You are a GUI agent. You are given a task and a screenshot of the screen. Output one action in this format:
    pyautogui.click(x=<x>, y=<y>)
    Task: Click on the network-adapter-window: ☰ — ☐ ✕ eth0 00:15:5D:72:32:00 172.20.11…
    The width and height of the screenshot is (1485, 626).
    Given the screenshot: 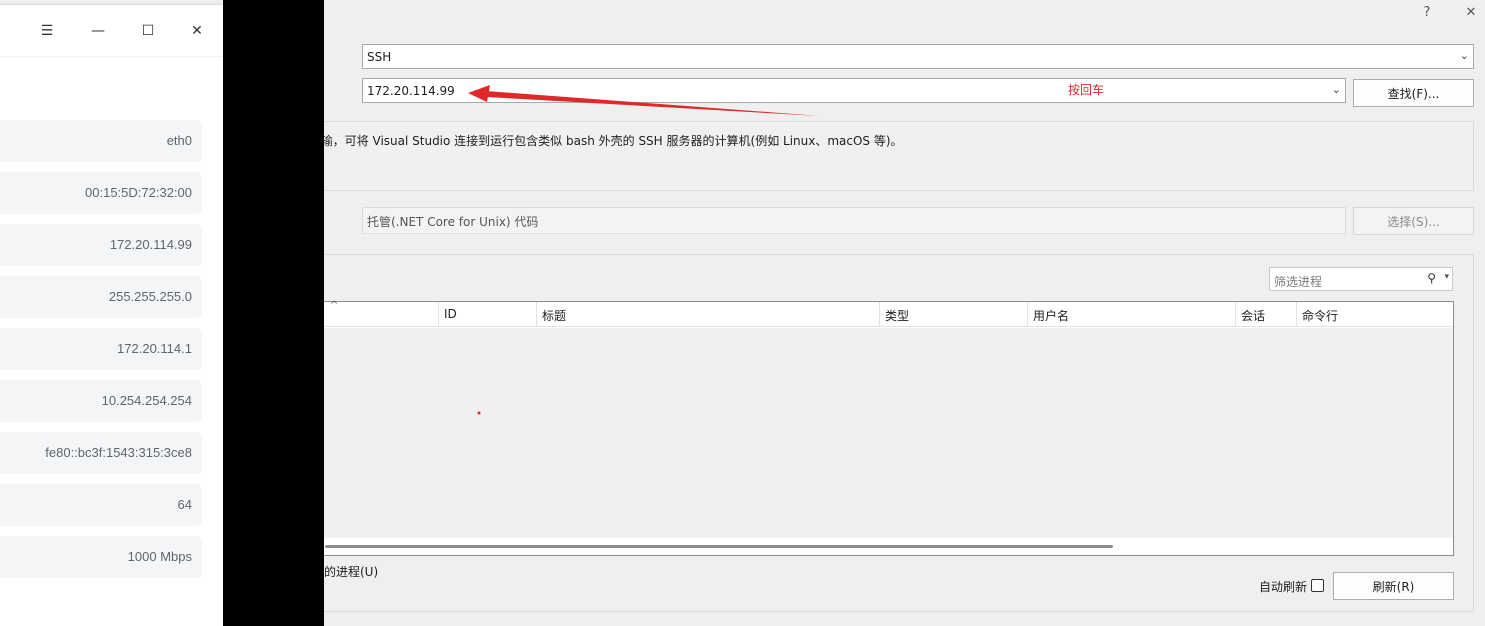 What is the action you would take?
    pyautogui.click(x=111, y=315)
    